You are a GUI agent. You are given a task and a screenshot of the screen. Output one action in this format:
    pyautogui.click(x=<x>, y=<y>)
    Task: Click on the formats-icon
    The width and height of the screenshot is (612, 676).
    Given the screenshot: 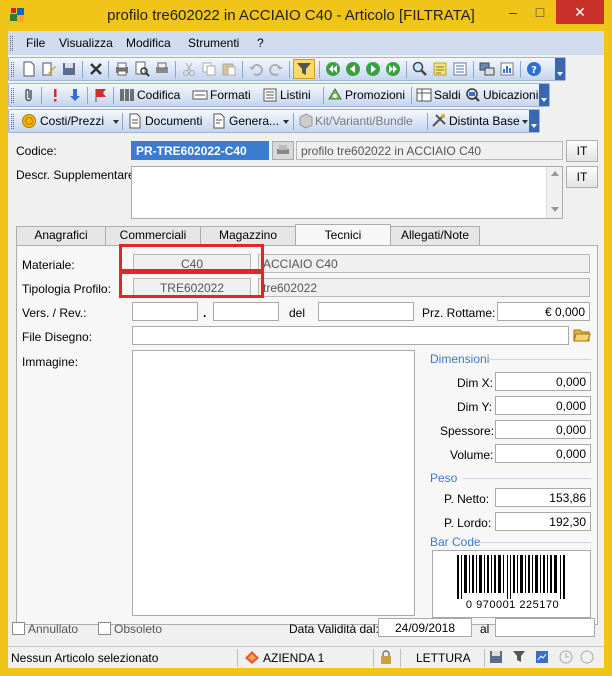 What is the action you would take?
    pyautogui.click(x=200, y=95)
    